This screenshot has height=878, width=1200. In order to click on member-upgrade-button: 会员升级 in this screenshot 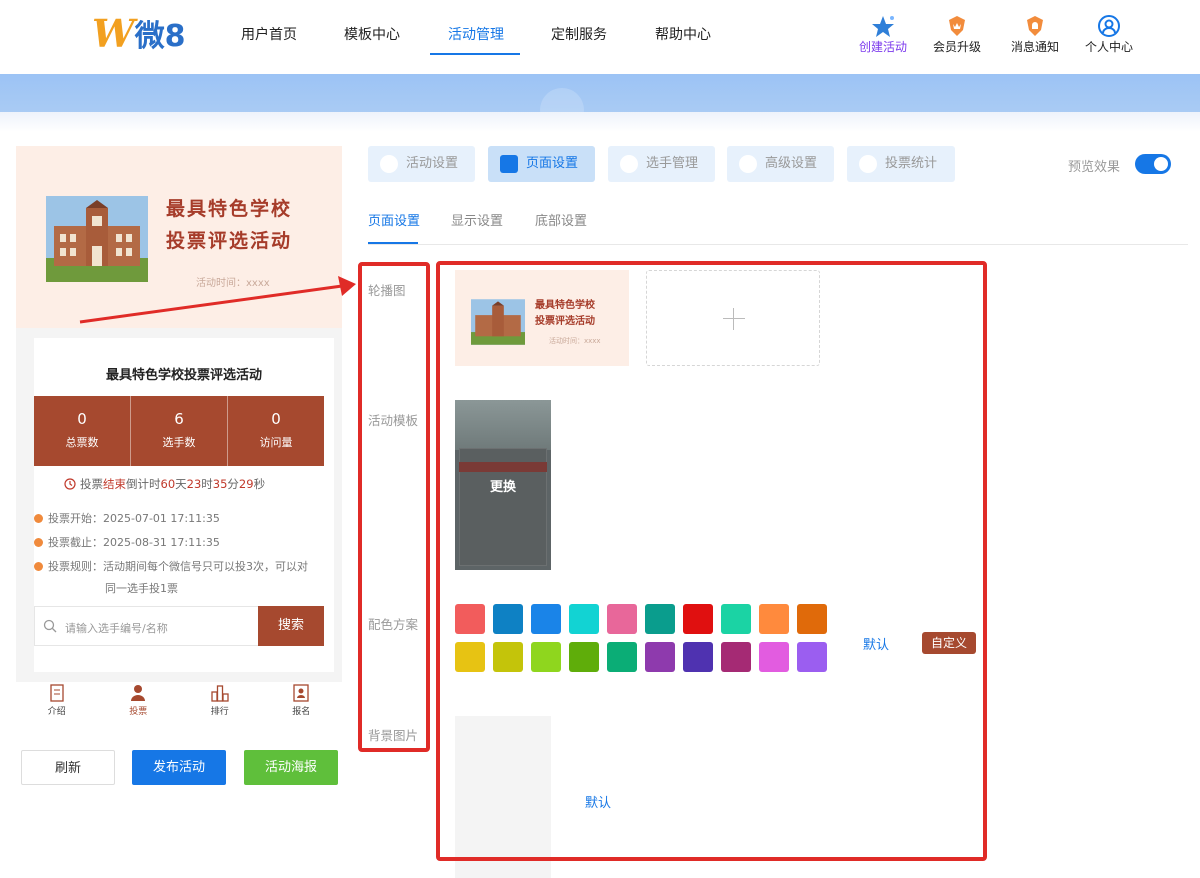, I will do `click(957, 34)`.